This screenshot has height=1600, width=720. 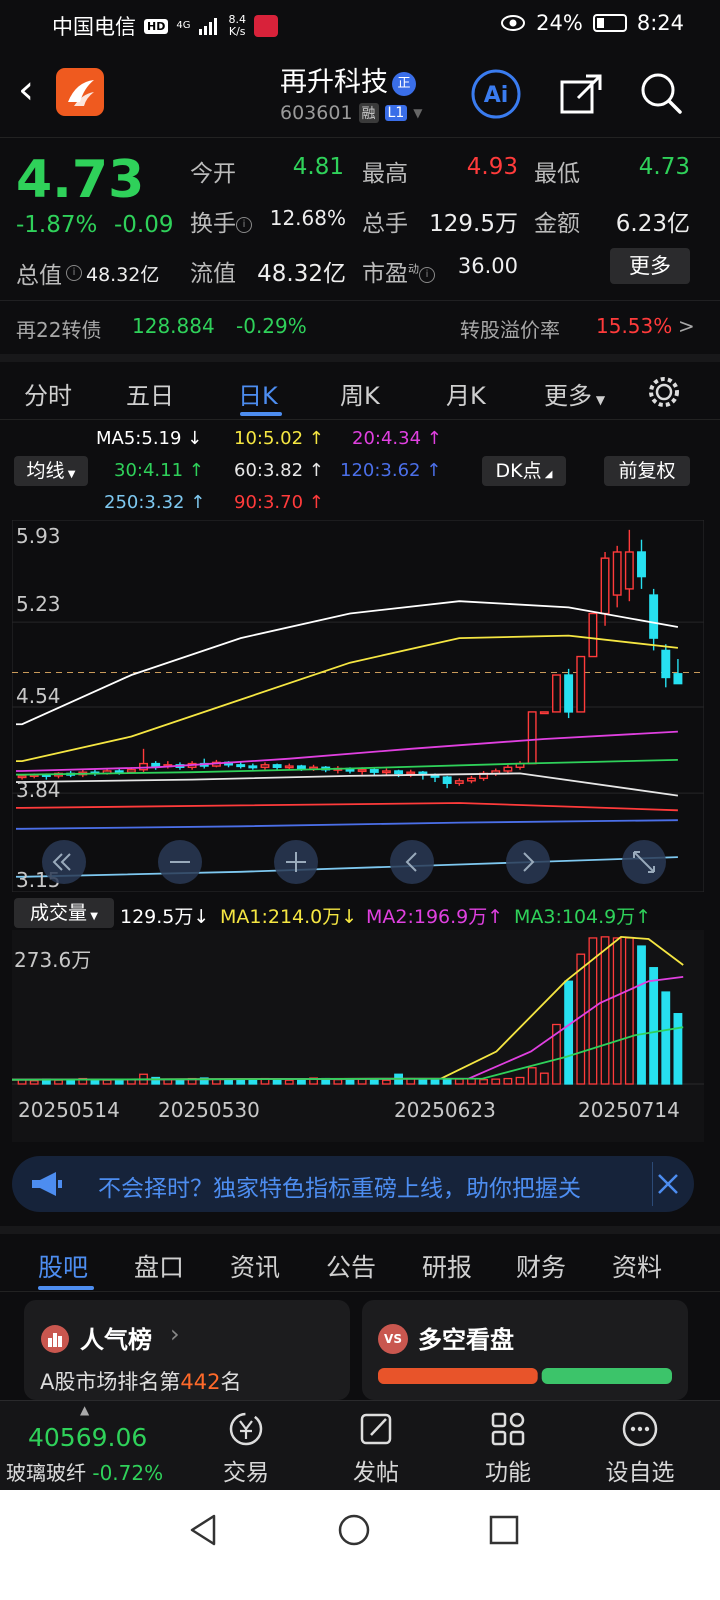 I want to click on back-icon: ‹, so click(x=26, y=90).